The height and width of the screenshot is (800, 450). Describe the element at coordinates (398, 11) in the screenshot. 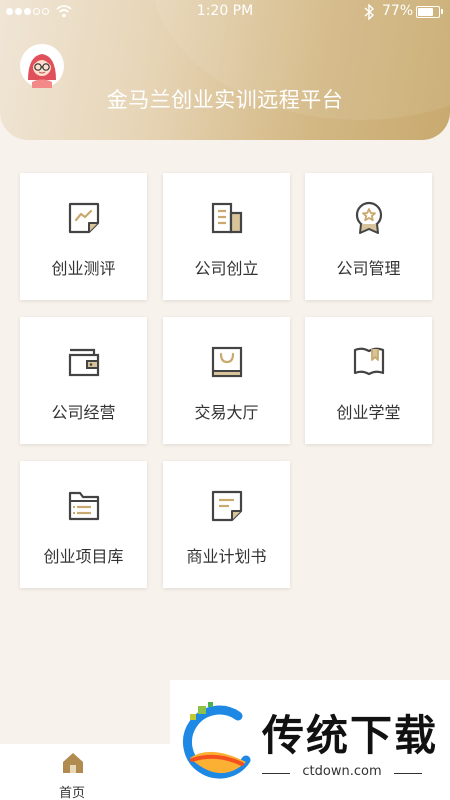

I see `battery-percent: 77%` at that location.